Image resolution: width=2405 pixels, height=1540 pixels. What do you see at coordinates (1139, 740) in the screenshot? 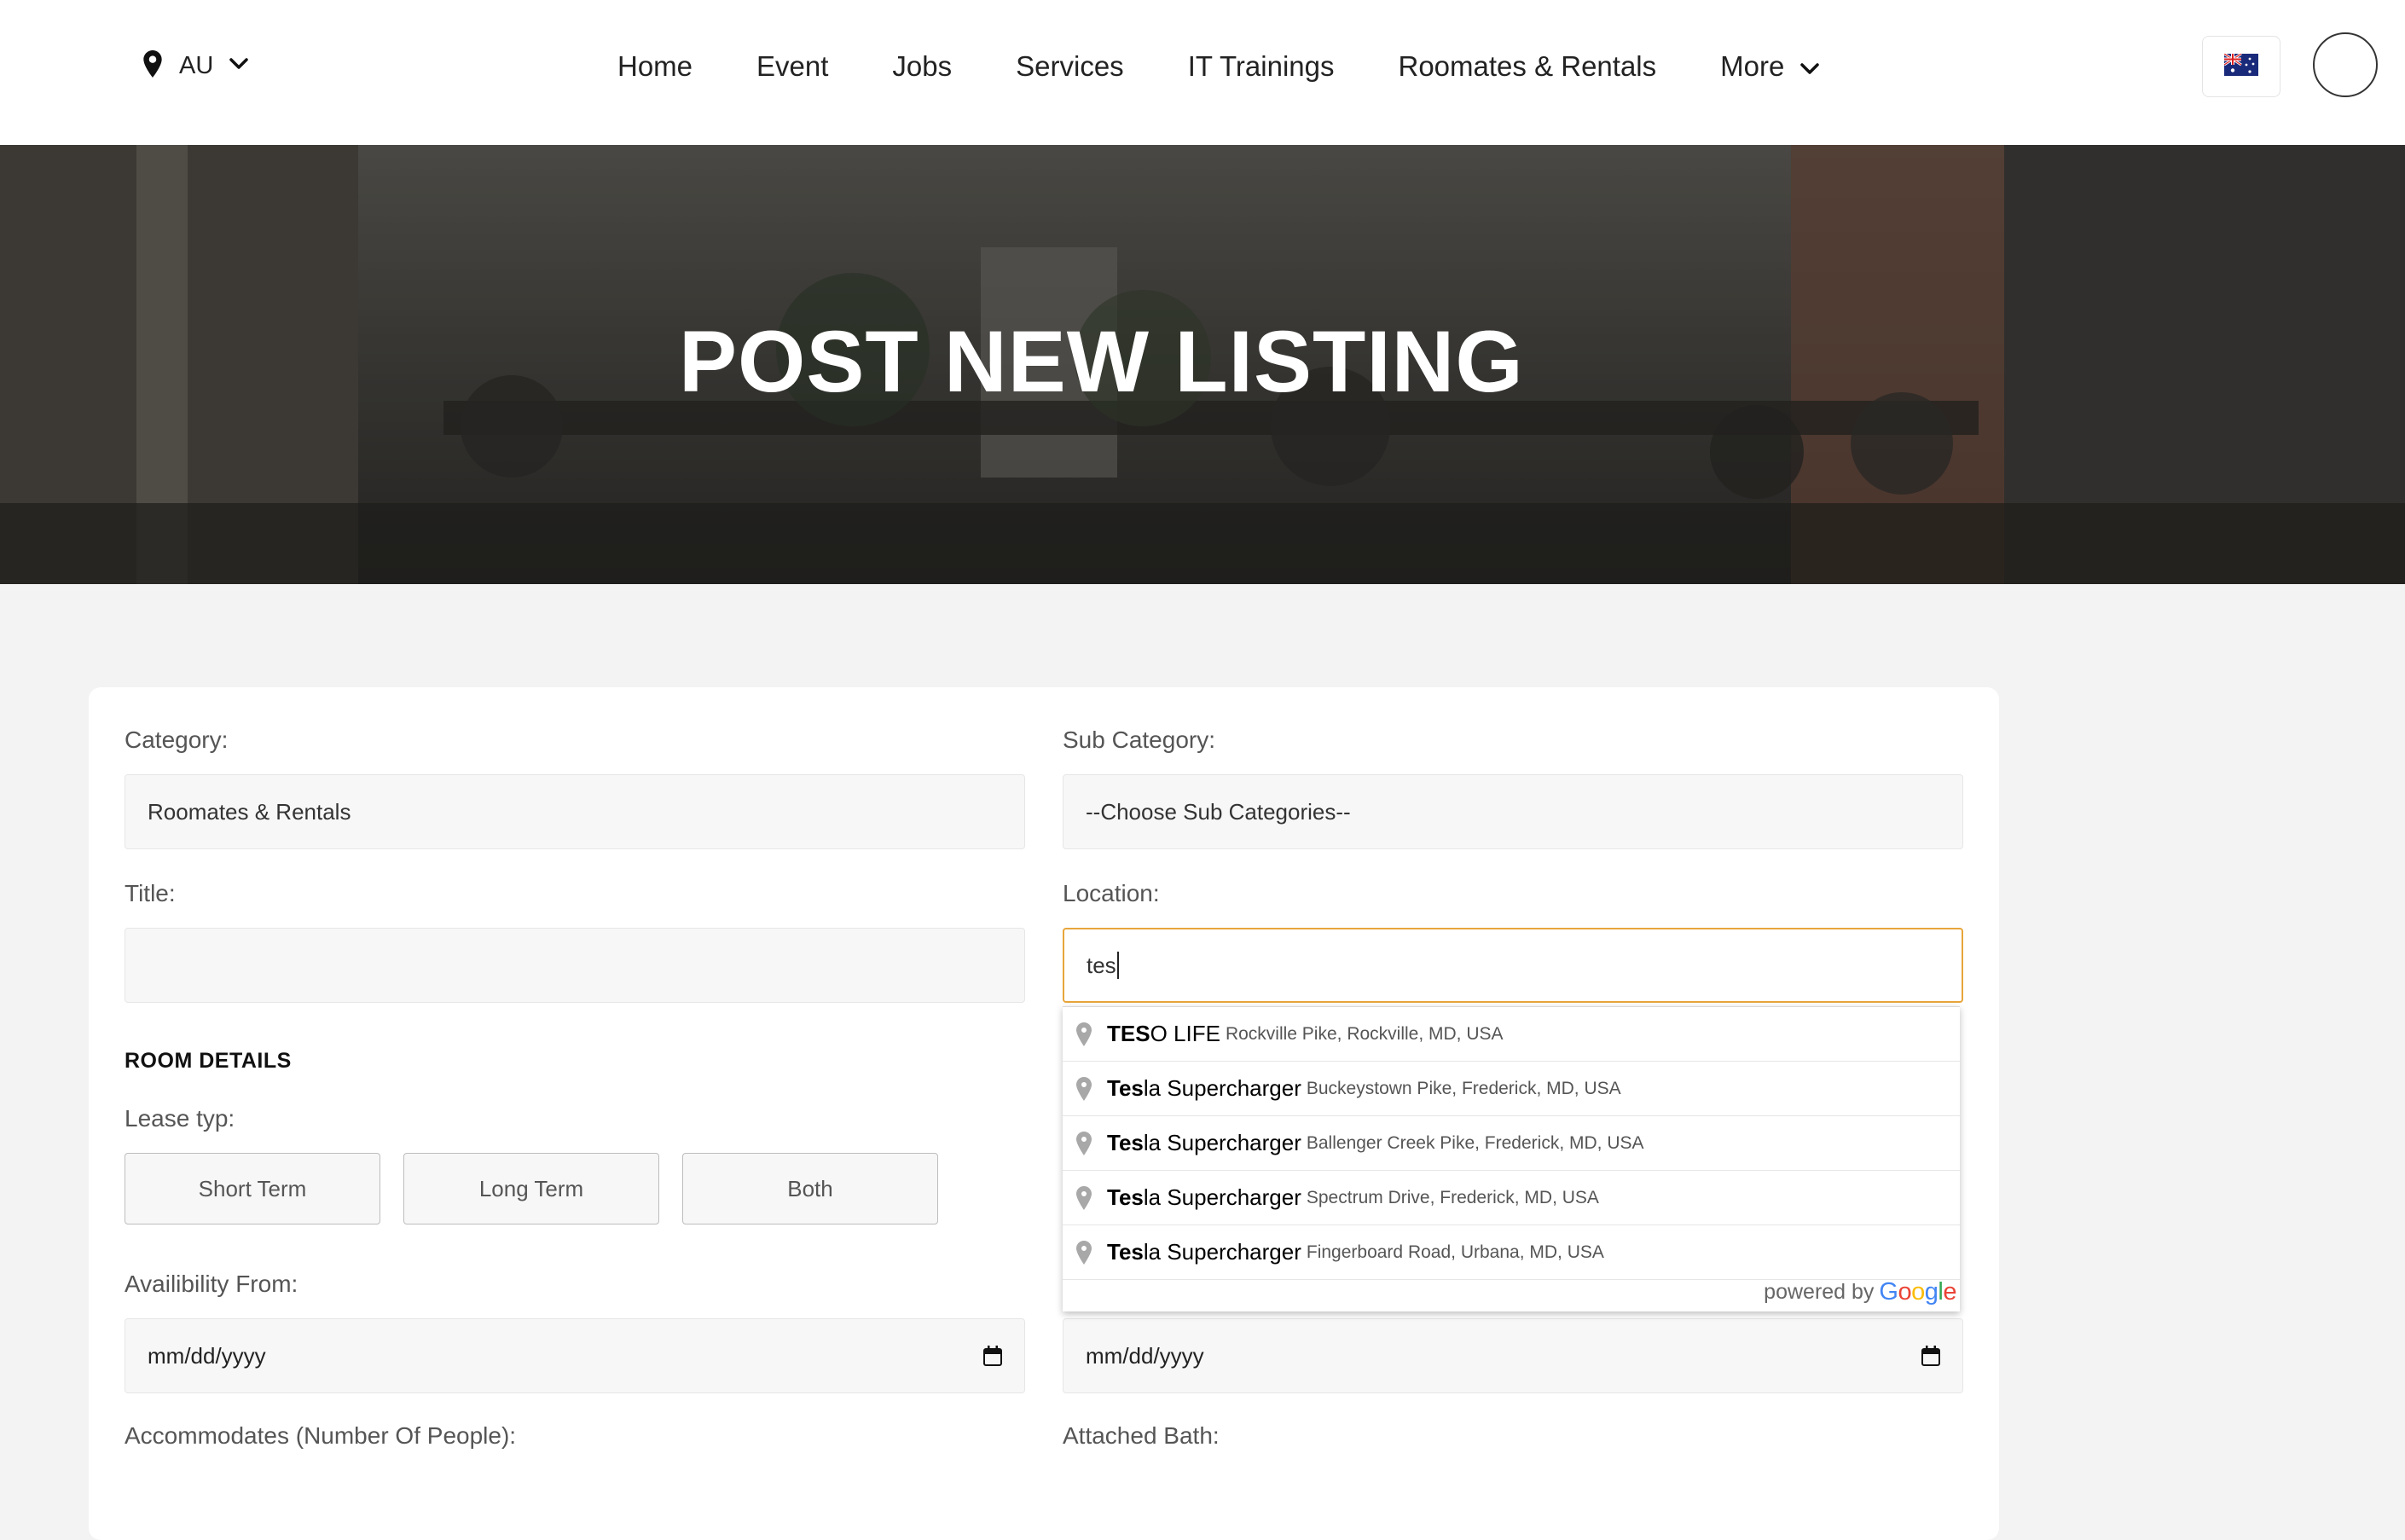
I see `subcategory-label: Sub Category:` at bounding box center [1139, 740].